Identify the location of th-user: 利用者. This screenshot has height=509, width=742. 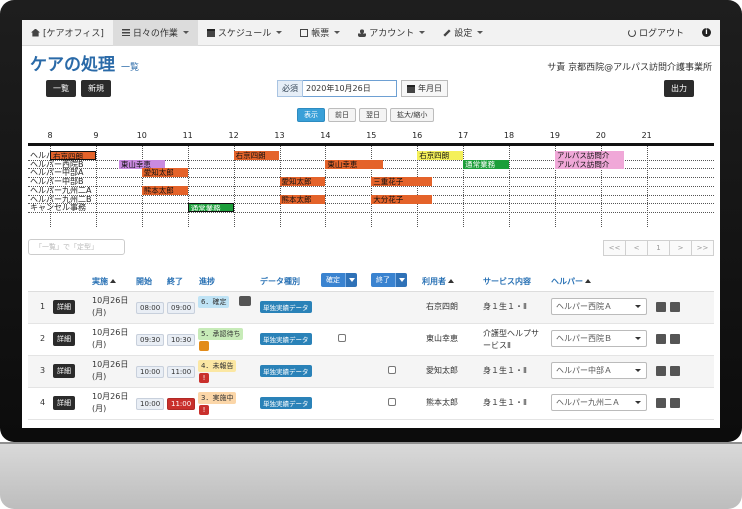
(438, 281).